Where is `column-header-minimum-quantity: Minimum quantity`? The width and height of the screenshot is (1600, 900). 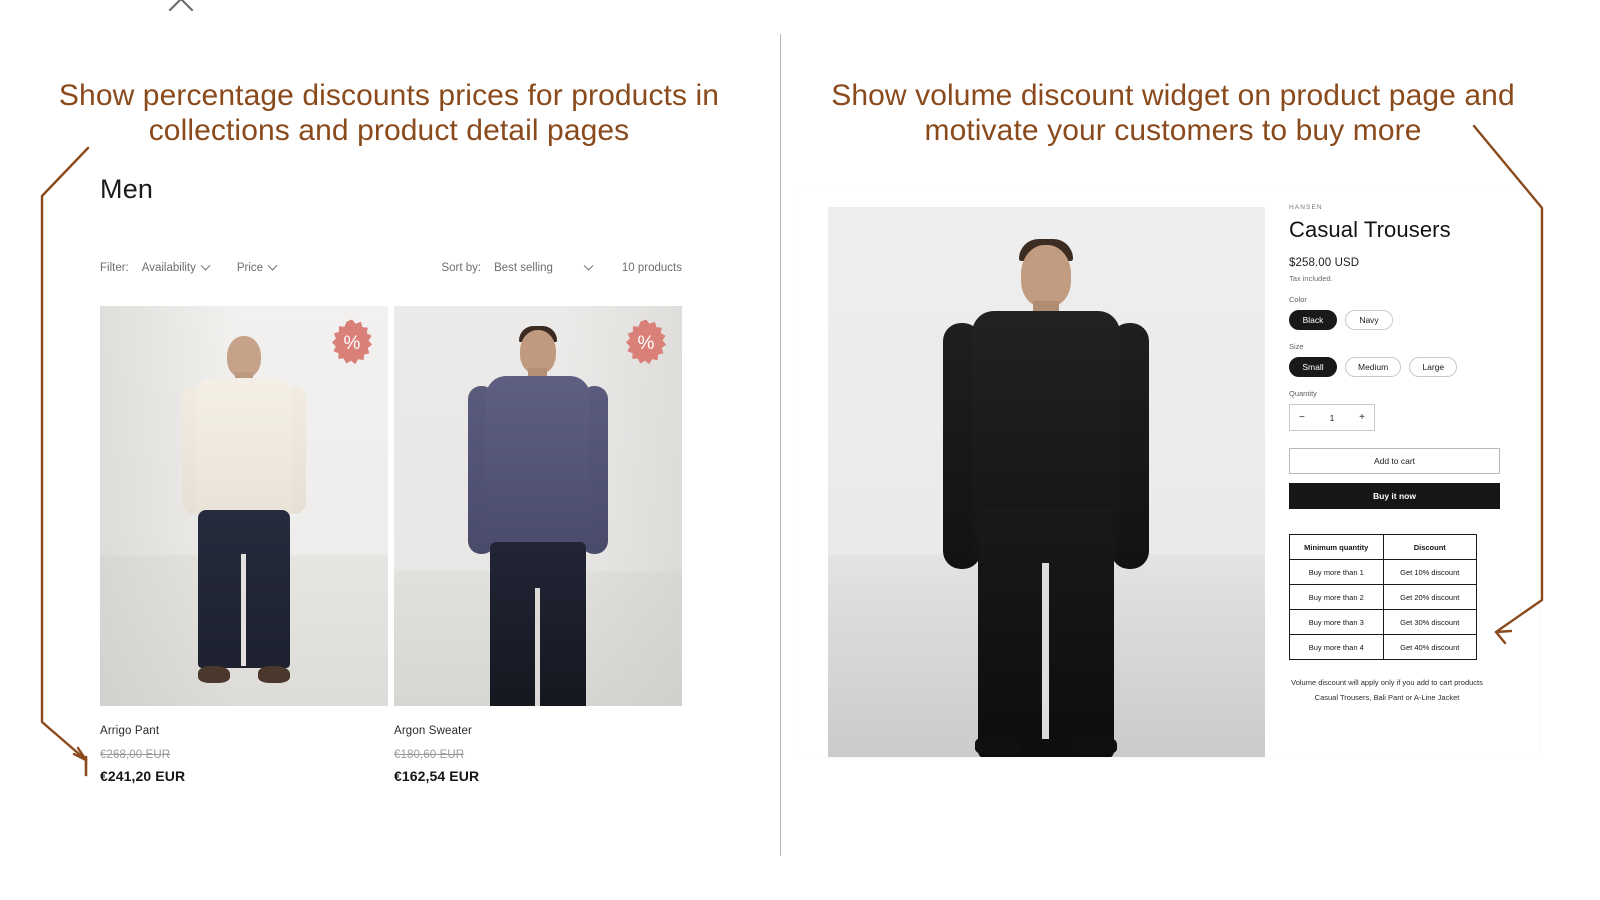
column-header-minimum-quantity: Minimum quantity is located at coordinates (1336, 547).